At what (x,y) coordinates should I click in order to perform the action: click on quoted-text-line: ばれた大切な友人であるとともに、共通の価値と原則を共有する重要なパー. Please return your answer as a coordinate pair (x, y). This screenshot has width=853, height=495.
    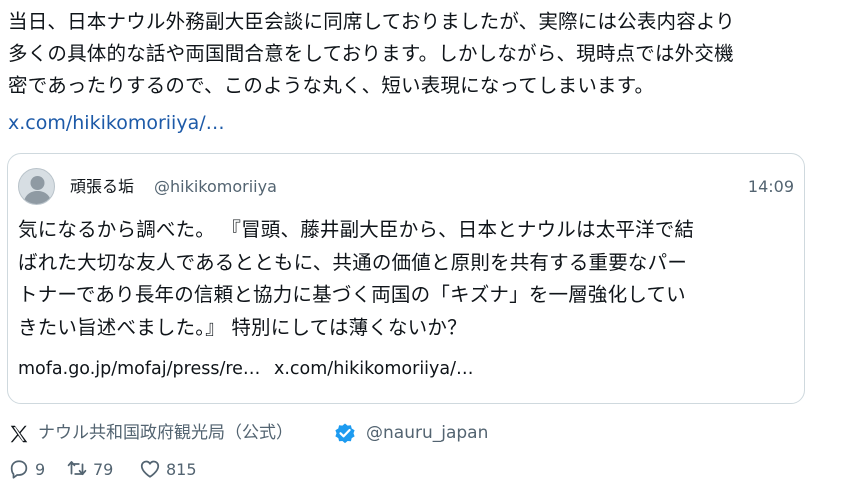
    Looking at the image, I should click on (353, 262).